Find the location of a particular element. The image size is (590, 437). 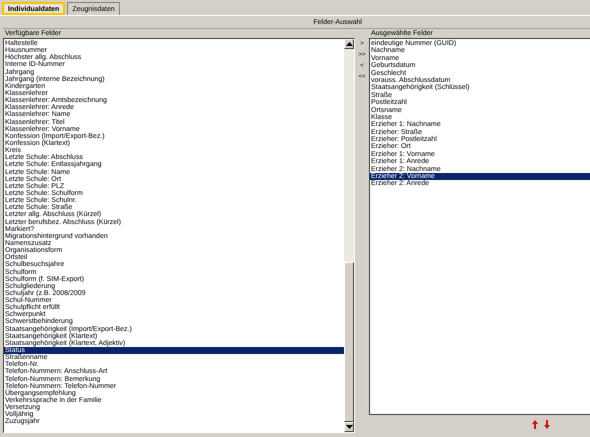

scroll-down-icon is located at coordinates (349, 427).